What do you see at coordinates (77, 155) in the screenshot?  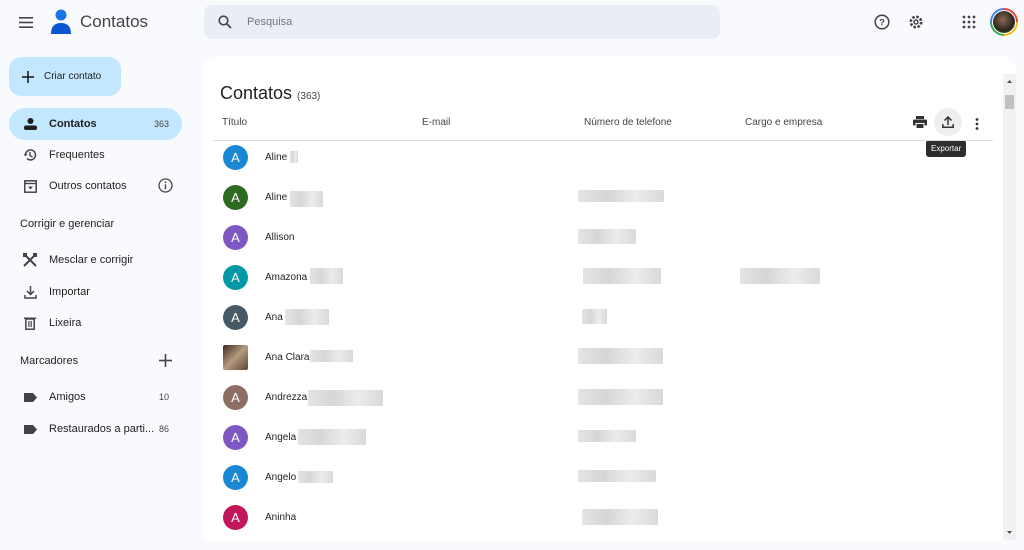 I see `sidebar-item-label: Frequentes` at bounding box center [77, 155].